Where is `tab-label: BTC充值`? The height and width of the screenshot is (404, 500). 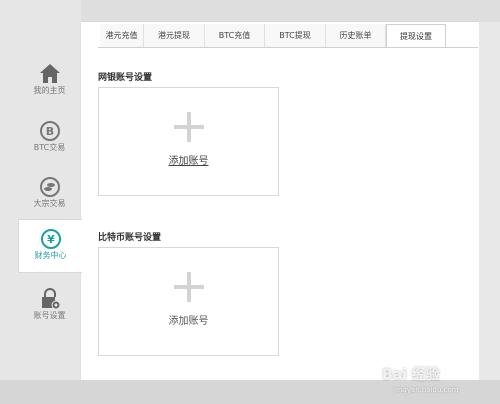
tab-label: BTC充值 is located at coordinates (234, 35).